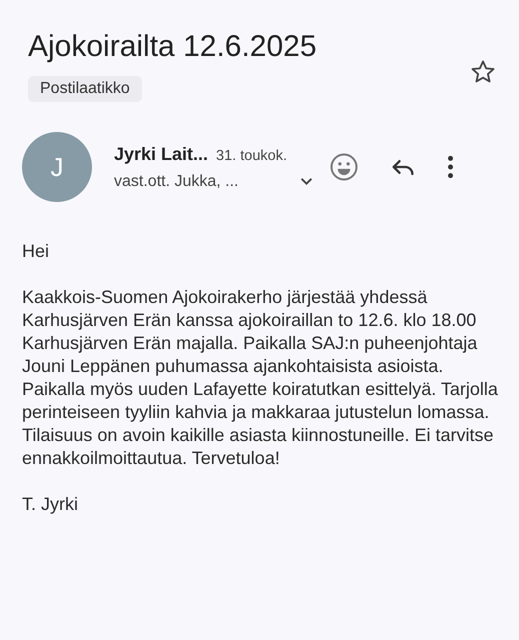 This screenshot has height=640, width=519. I want to click on body-paragraph: Hei, so click(36, 251).